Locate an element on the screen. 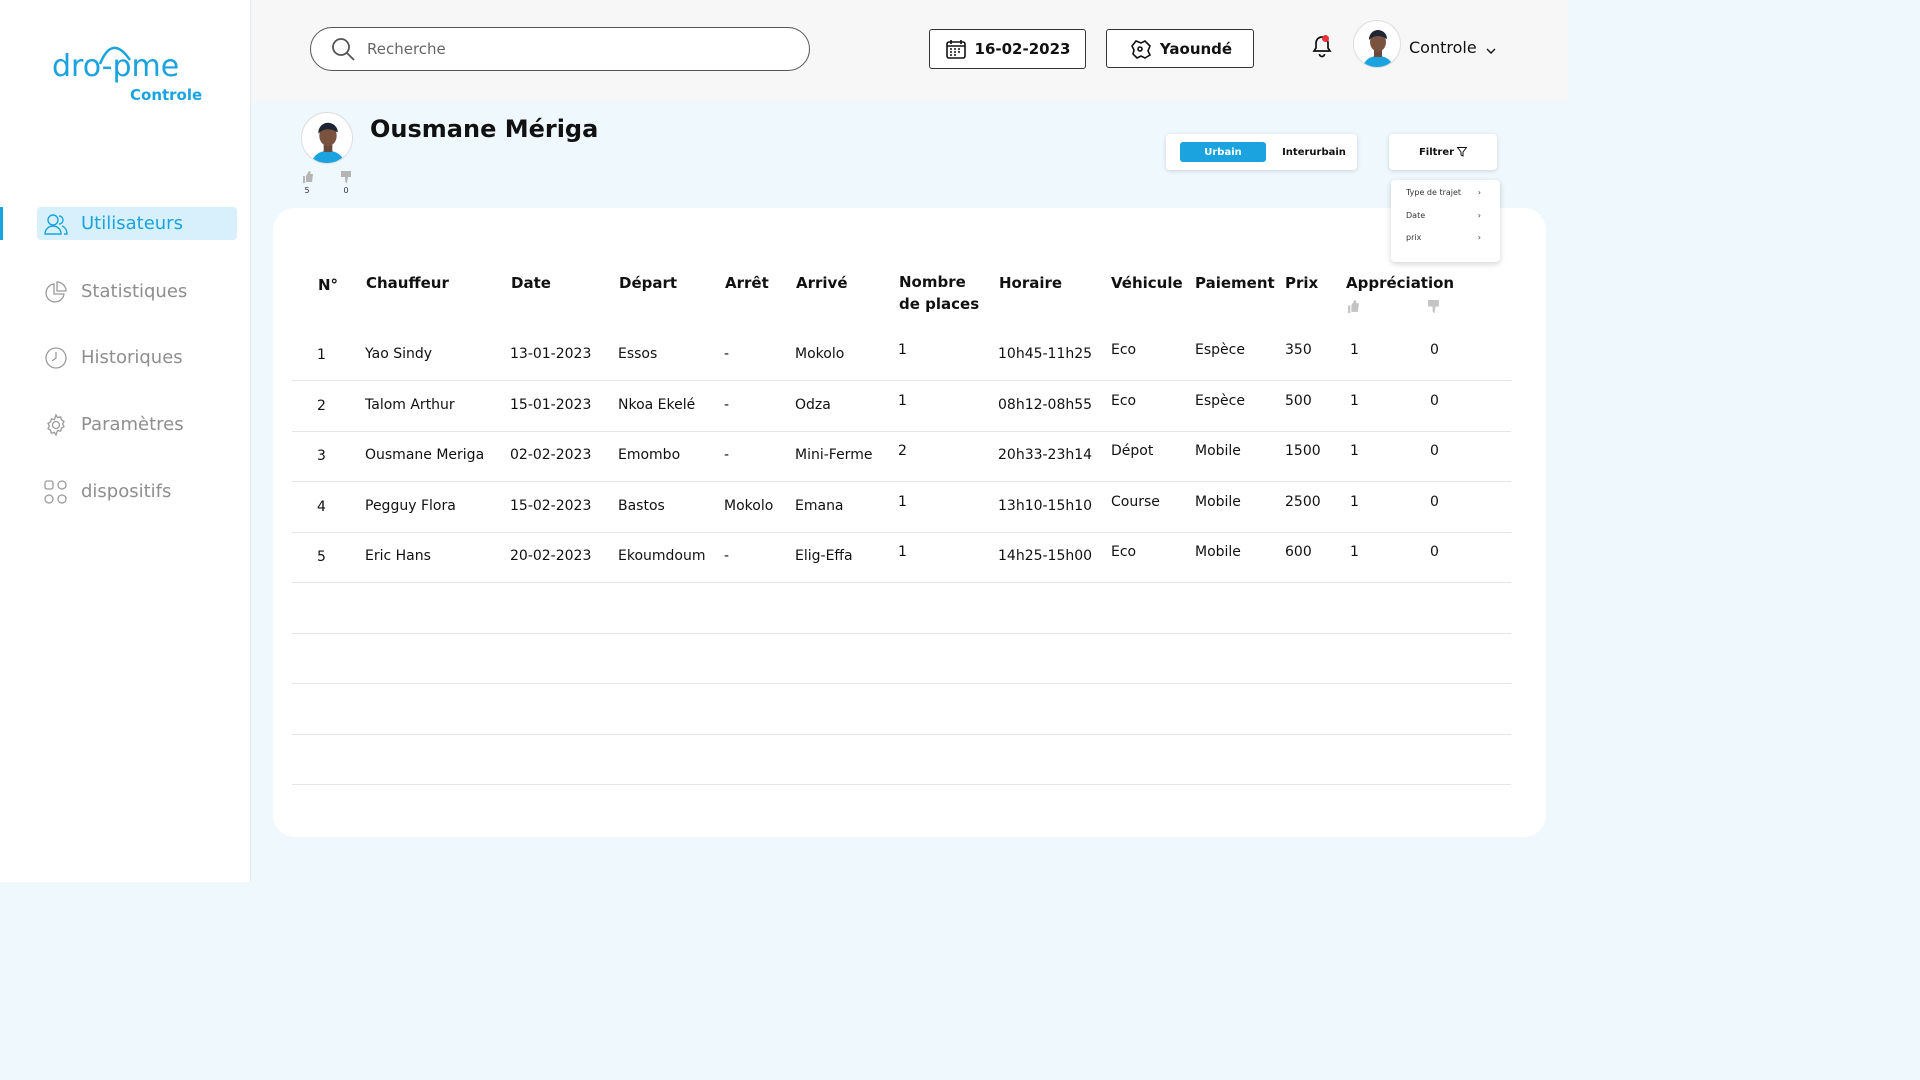 The height and width of the screenshot is (1080, 1920). filter-option-type: Type de trajet › is located at coordinates (1443, 192).